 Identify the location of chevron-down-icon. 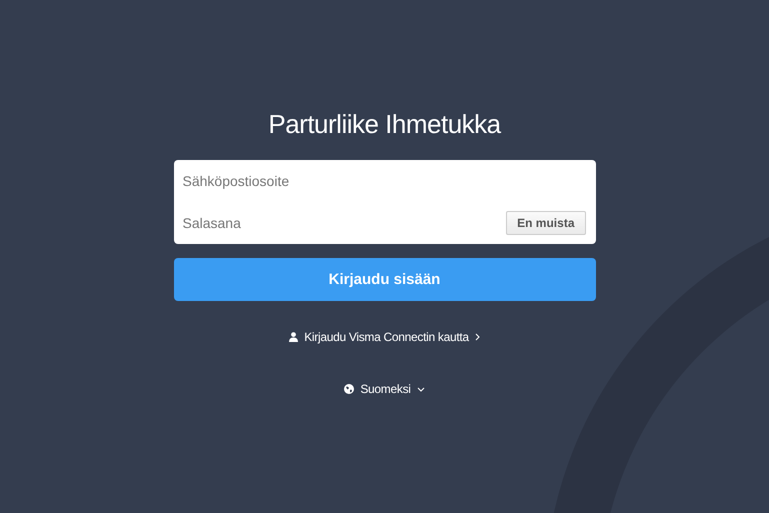
(420, 389).